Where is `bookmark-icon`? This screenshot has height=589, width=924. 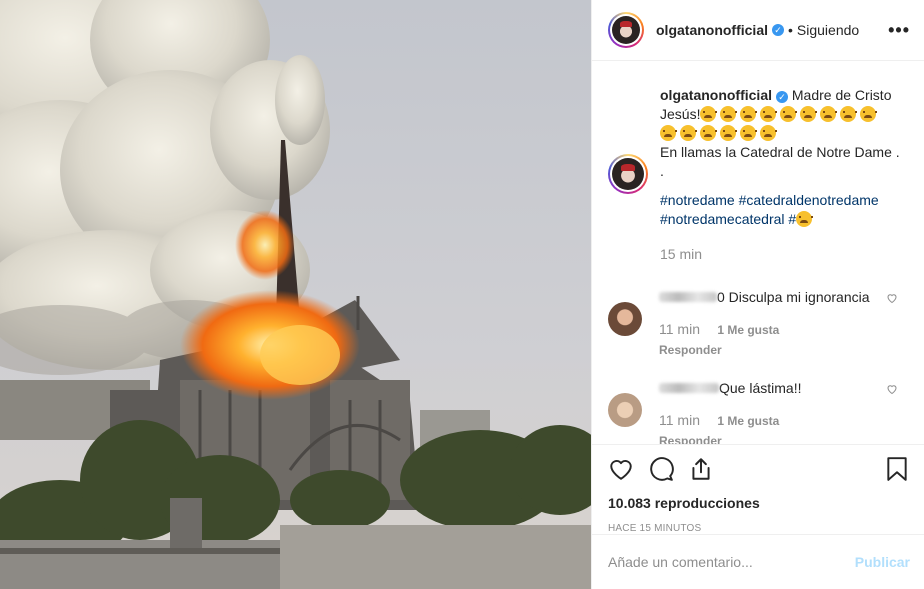
bookmark-icon is located at coordinates (897, 469).